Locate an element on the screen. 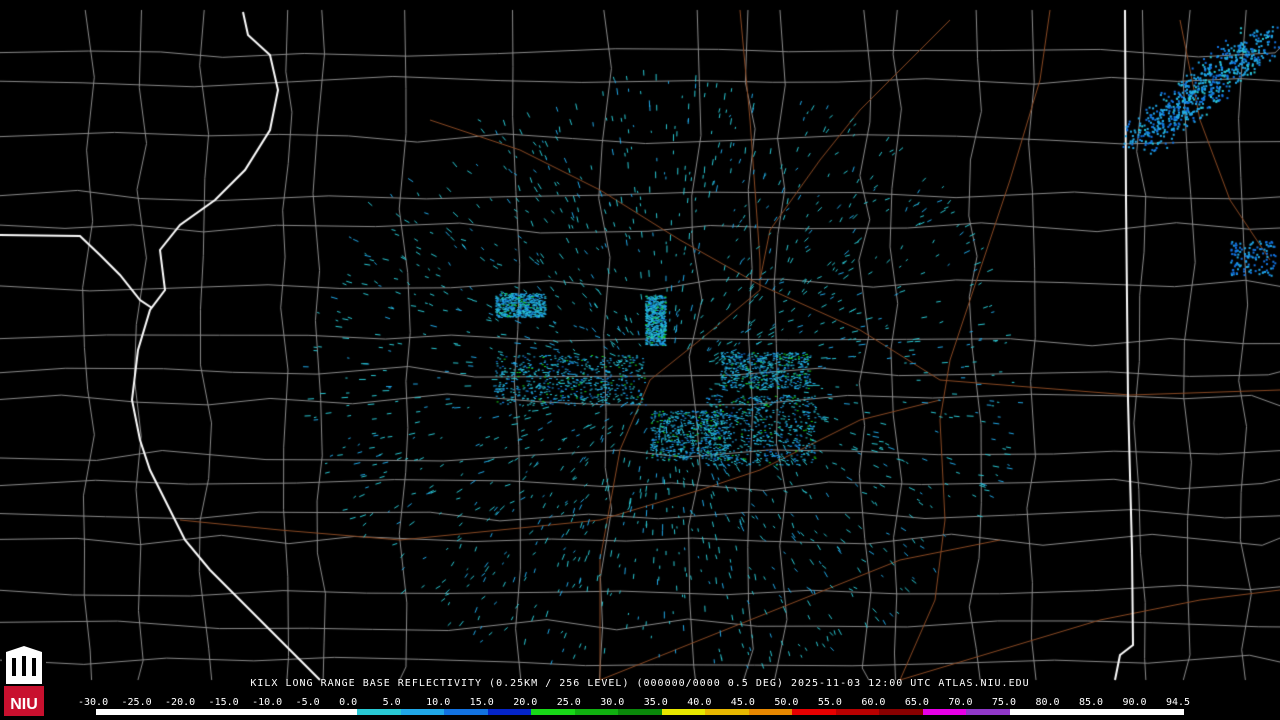 This screenshot has height=720, width=1280. legend-color-bar is located at coordinates (640, 712).